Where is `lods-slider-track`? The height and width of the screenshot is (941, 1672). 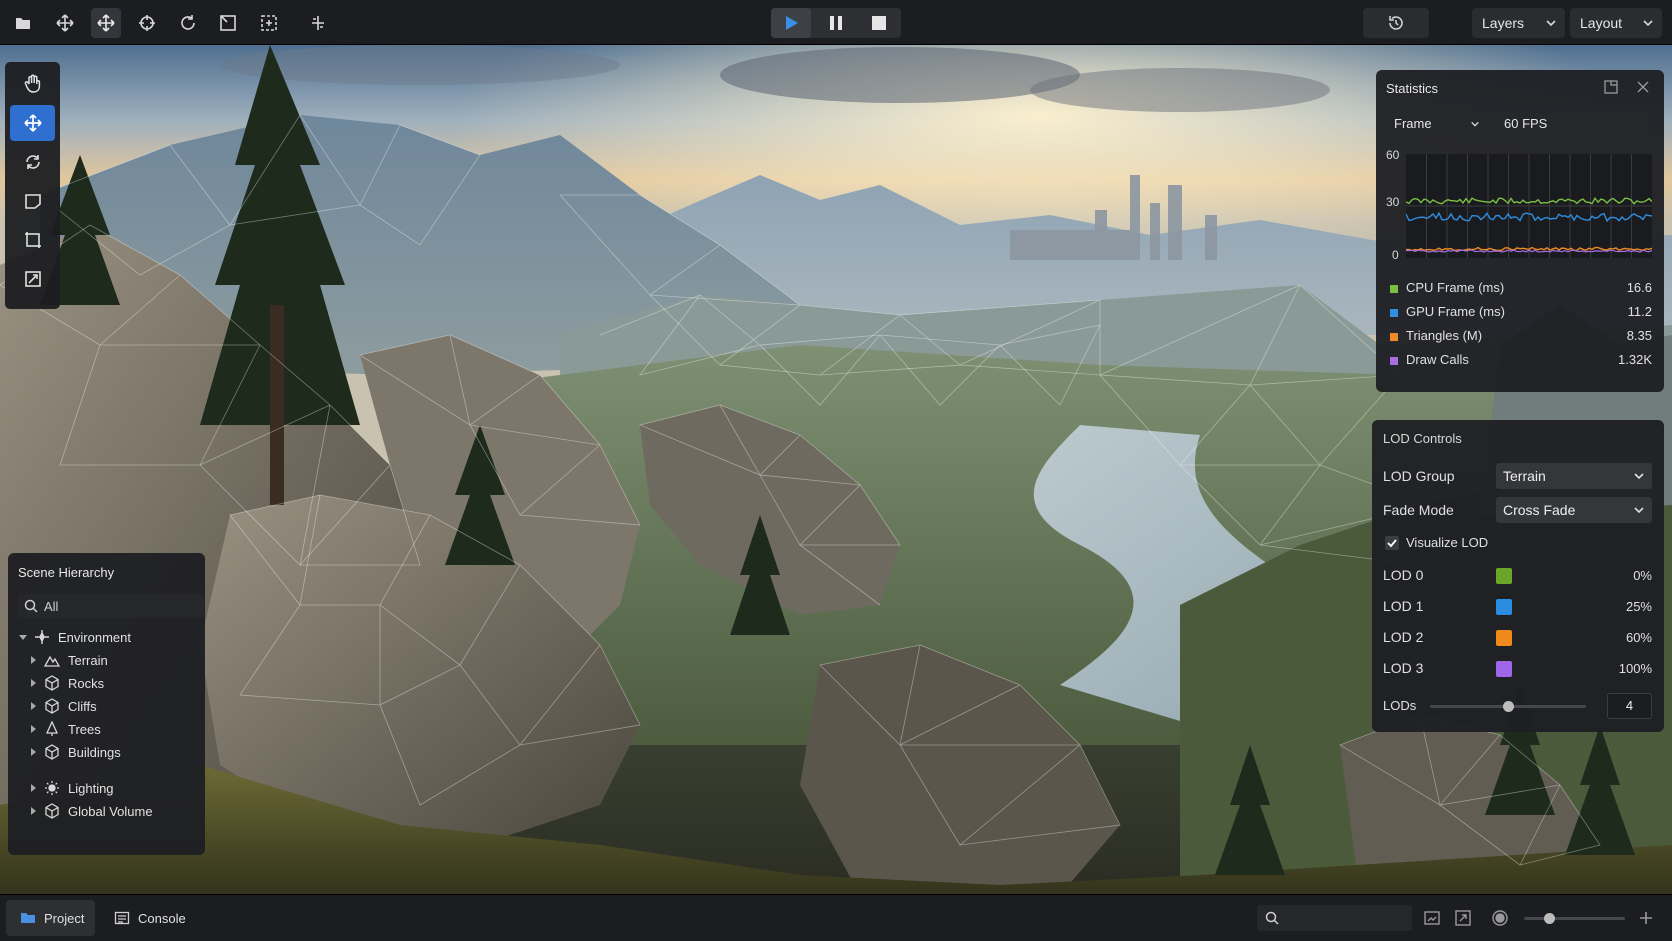 lods-slider-track is located at coordinates (1508, 706).